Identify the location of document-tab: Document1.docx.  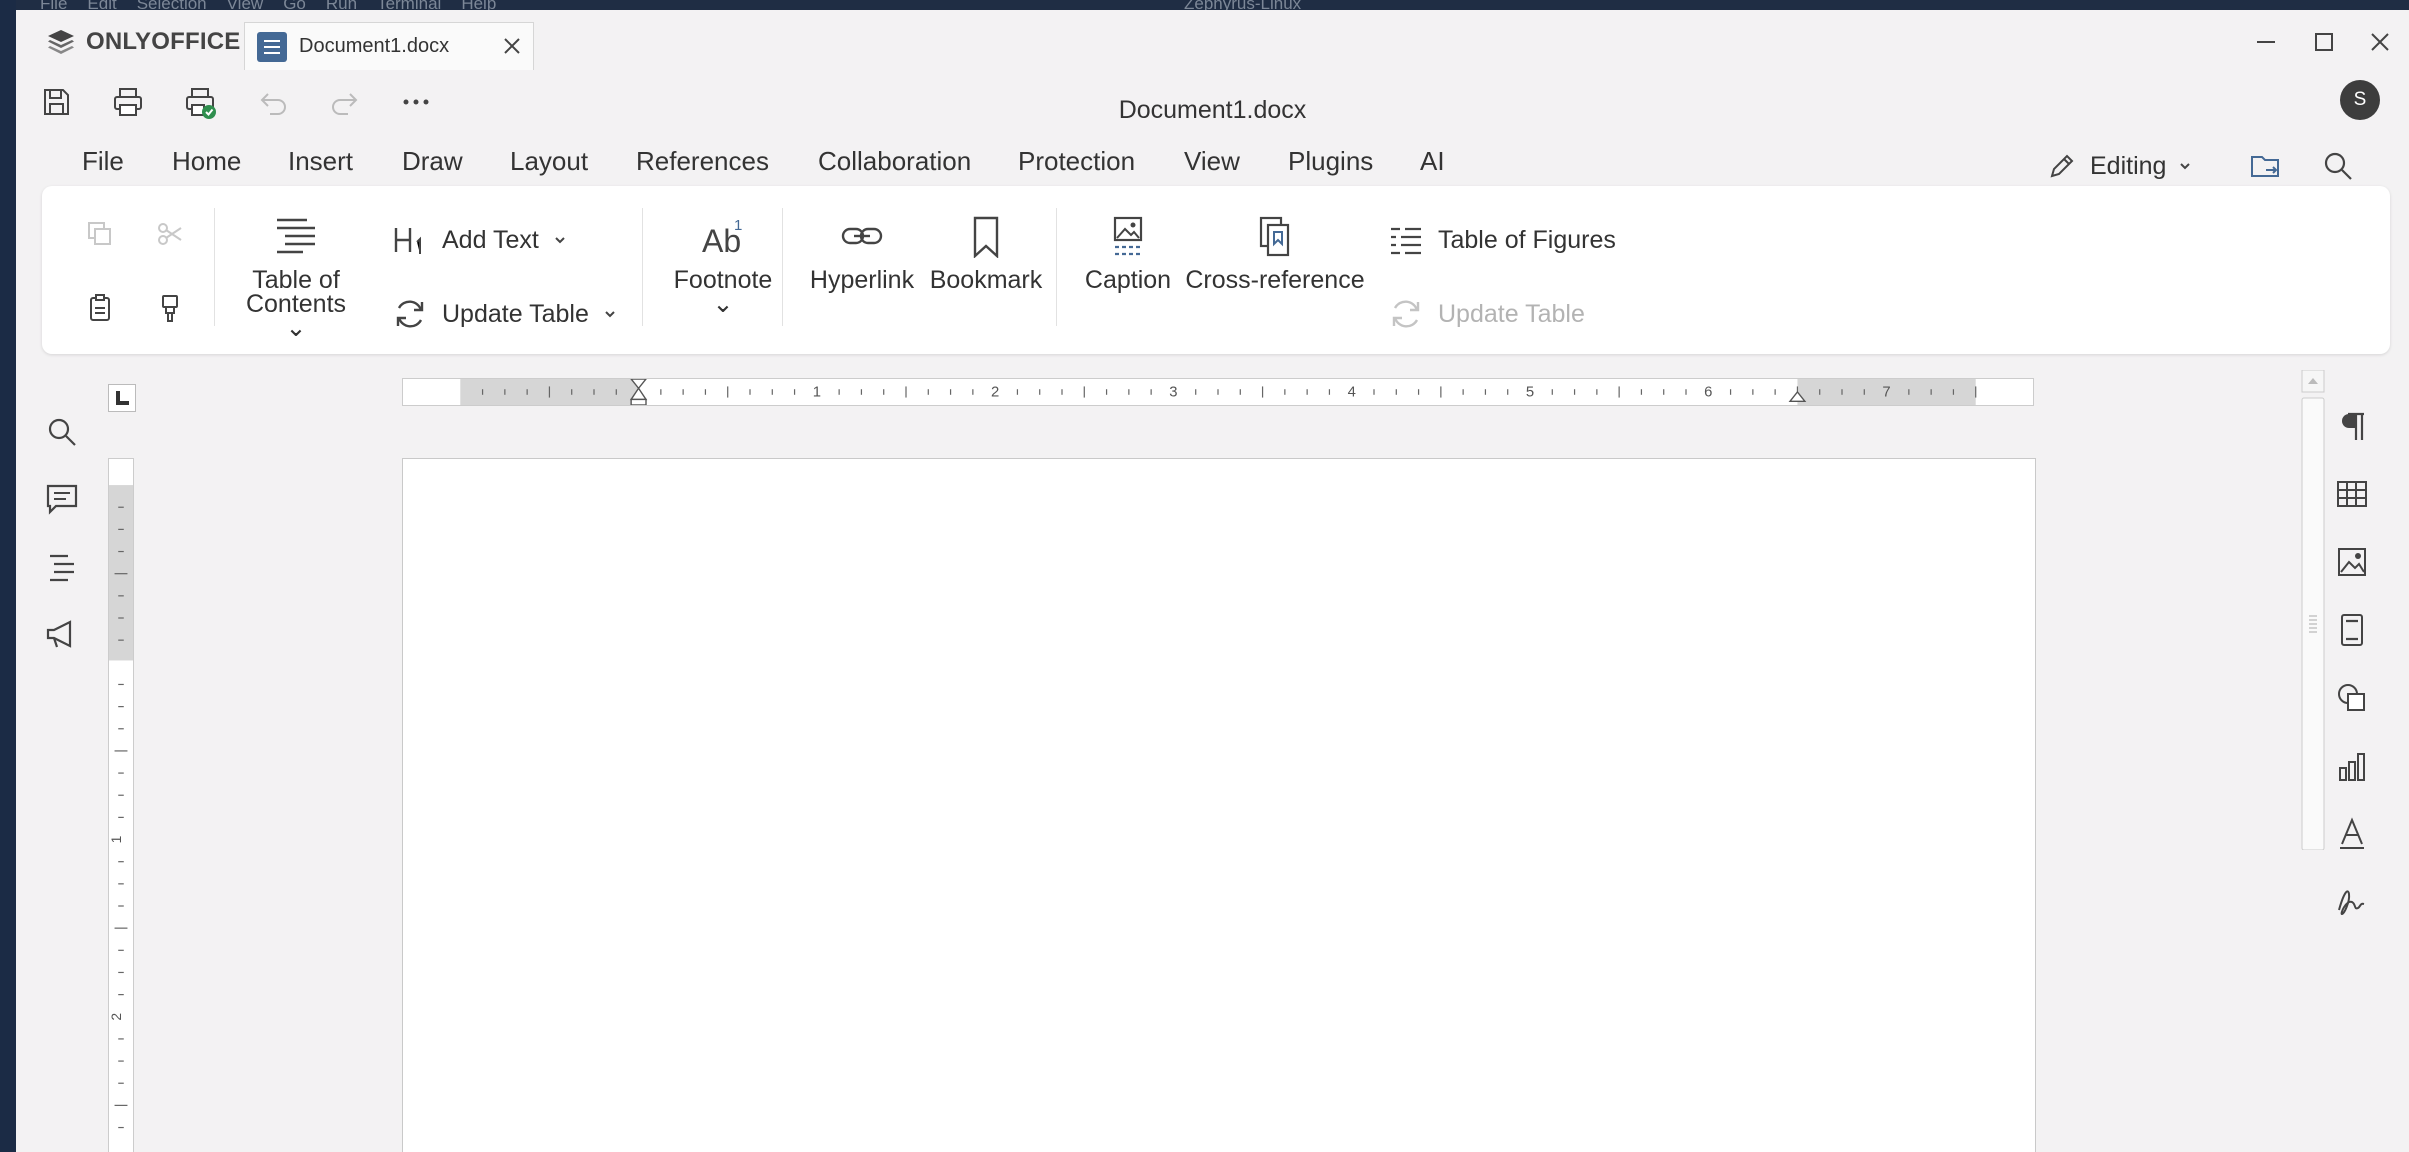
(389, 46).